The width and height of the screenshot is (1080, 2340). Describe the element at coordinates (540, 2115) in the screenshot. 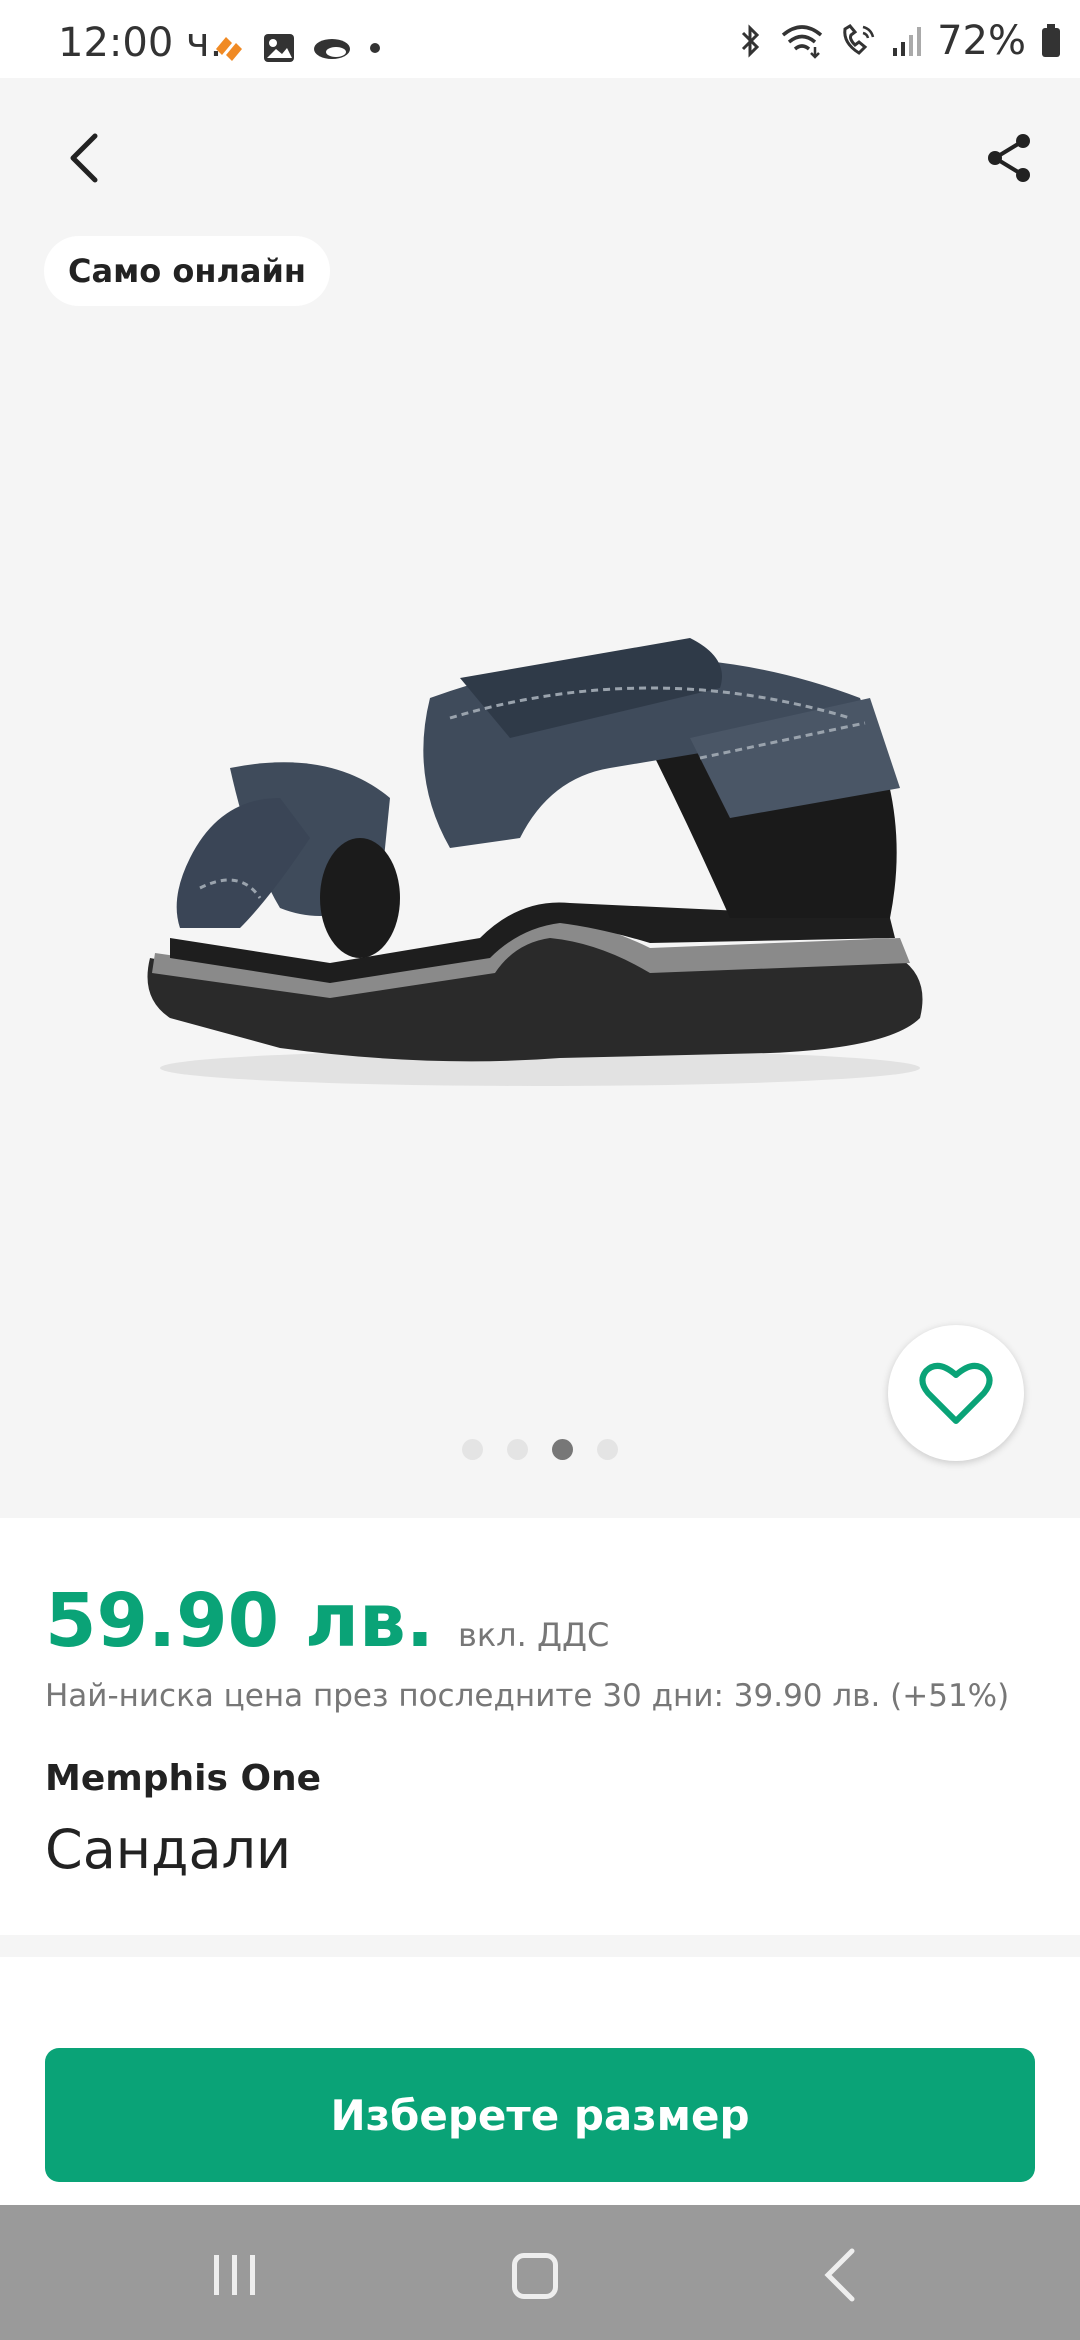

I see `select-size-button: Изберете размер` at that location.